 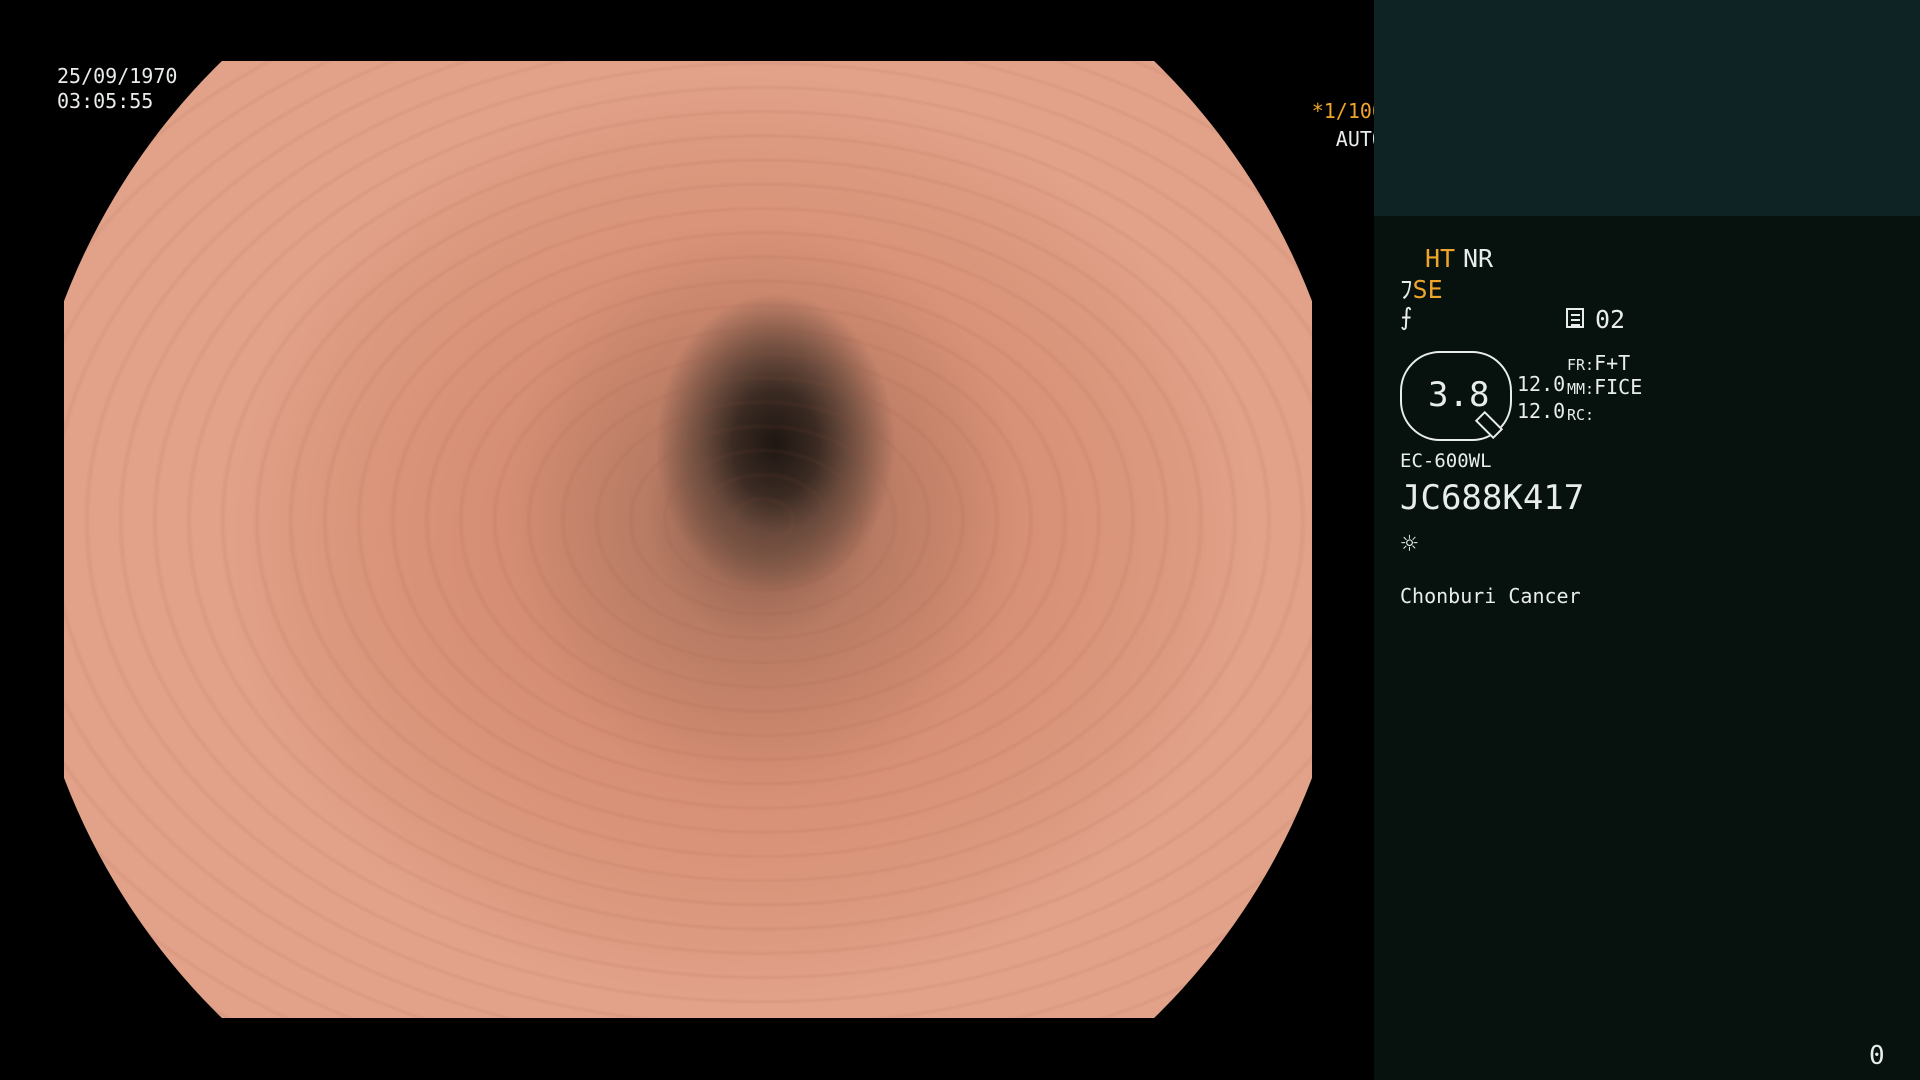 I want to click on structure-enhance-row: ﾌSE, so click(x=1421, y=289).